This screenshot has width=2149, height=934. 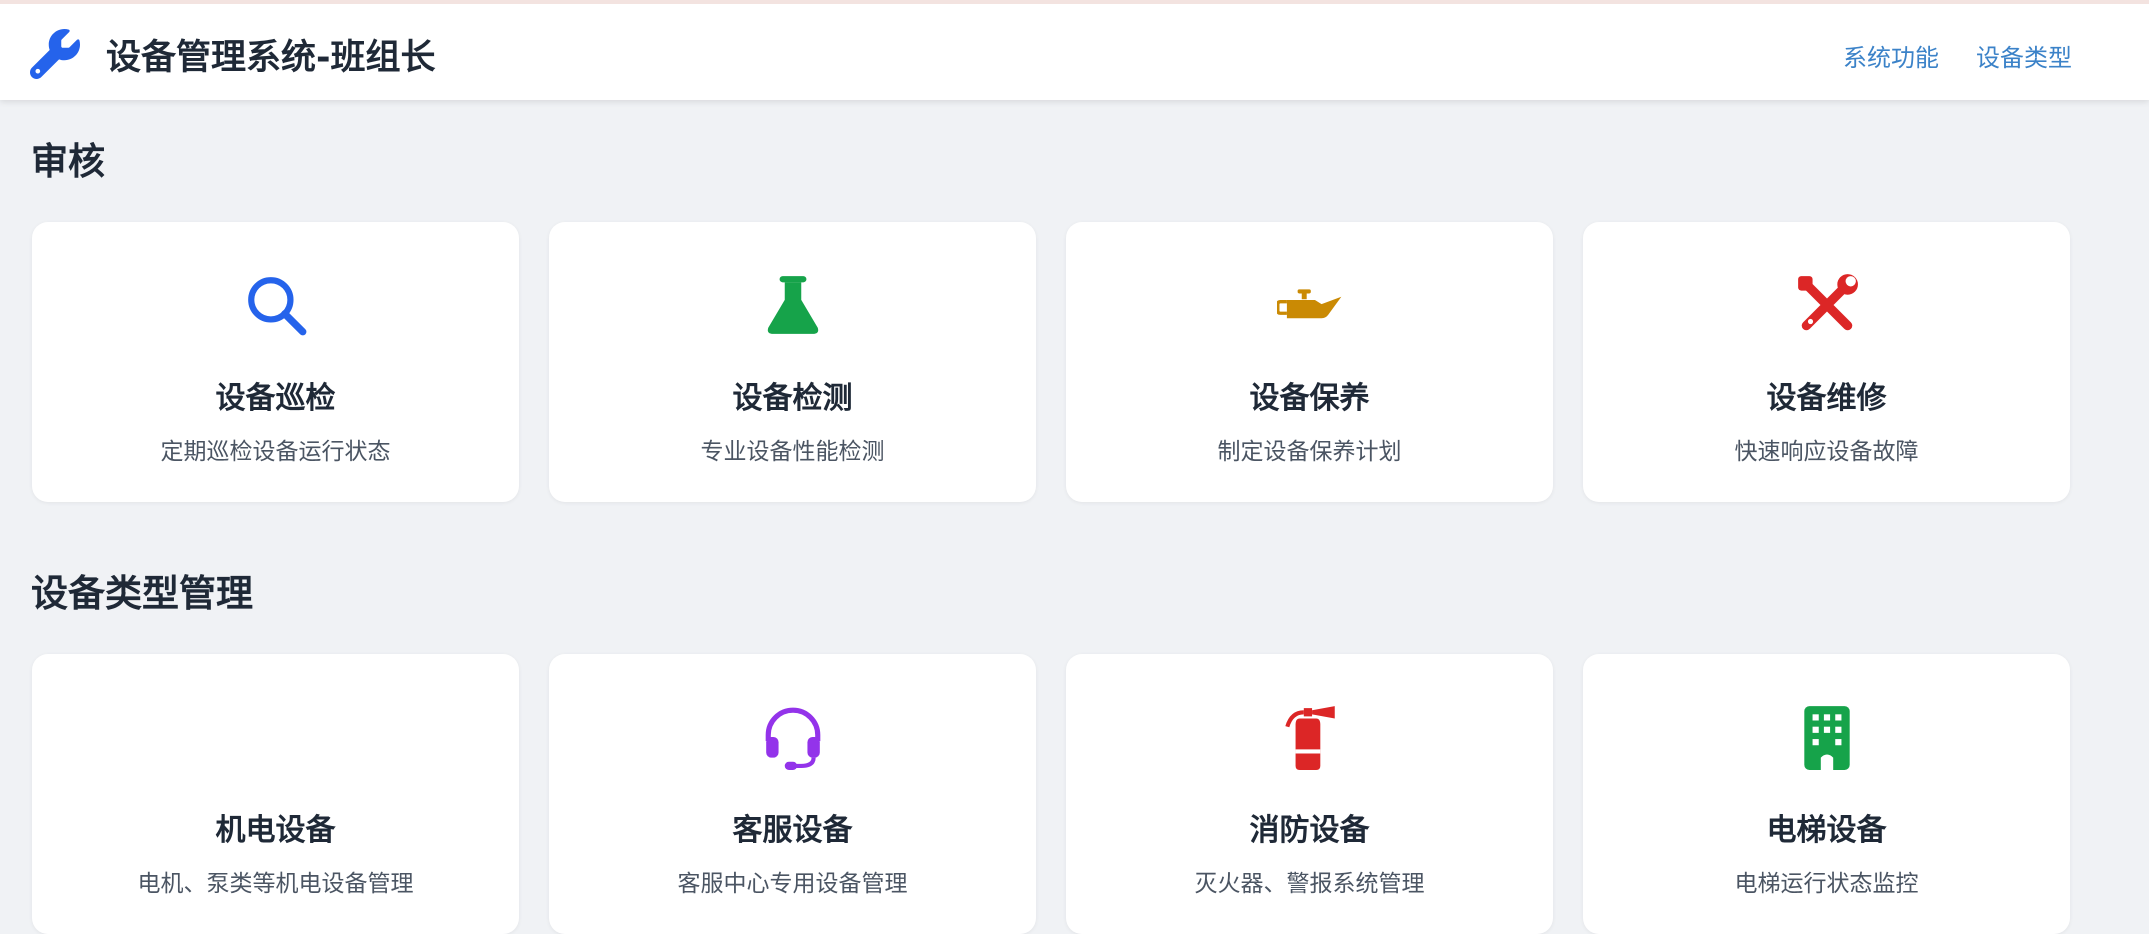 I want to click on headset-icon, so click(x=792, y=738).